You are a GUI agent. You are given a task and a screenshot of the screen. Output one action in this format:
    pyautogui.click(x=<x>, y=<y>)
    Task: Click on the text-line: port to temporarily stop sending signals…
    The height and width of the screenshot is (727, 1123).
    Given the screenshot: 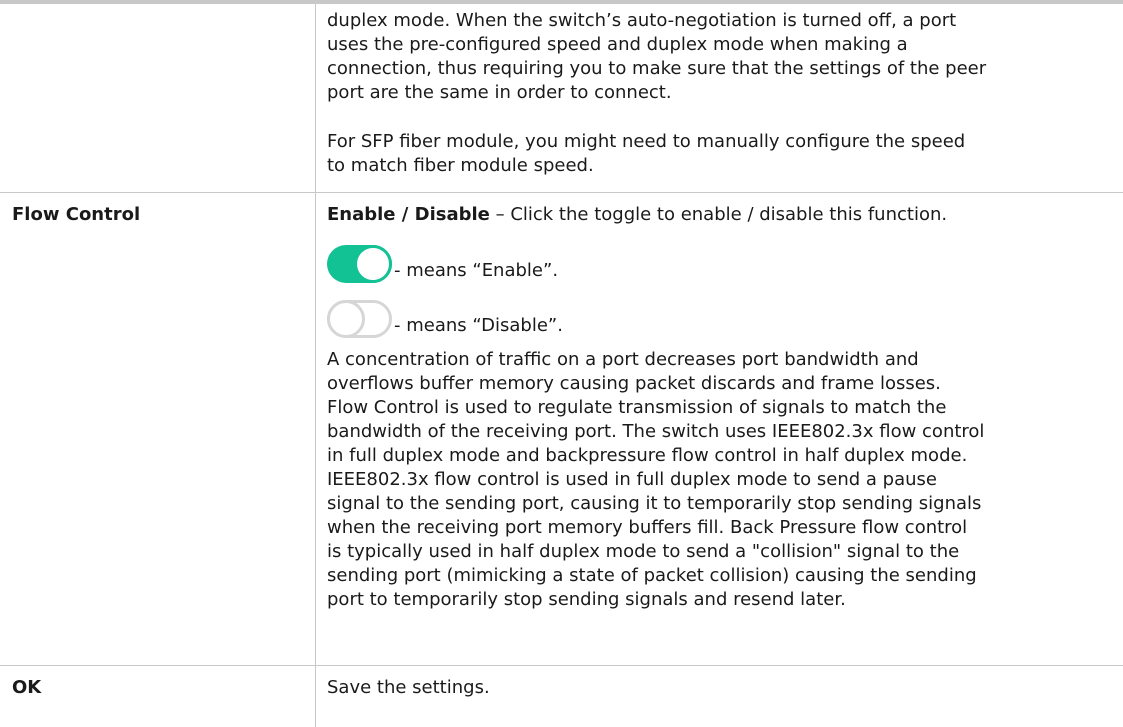 What is the action you would take?
    pyautogui.click(x=586, y=599)
    